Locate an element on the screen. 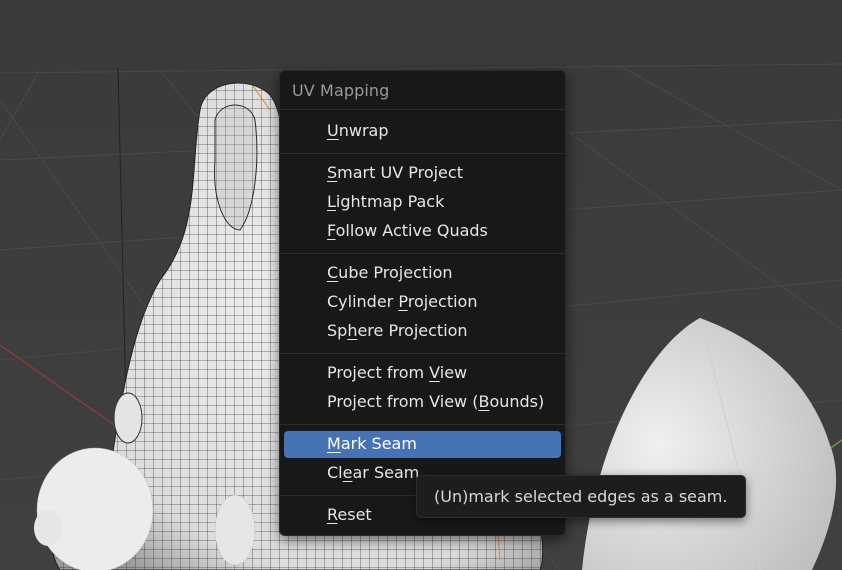 The height and width of the screenshot is (570, 842). hotkey-underline: F is located at coordinates (331, 230).